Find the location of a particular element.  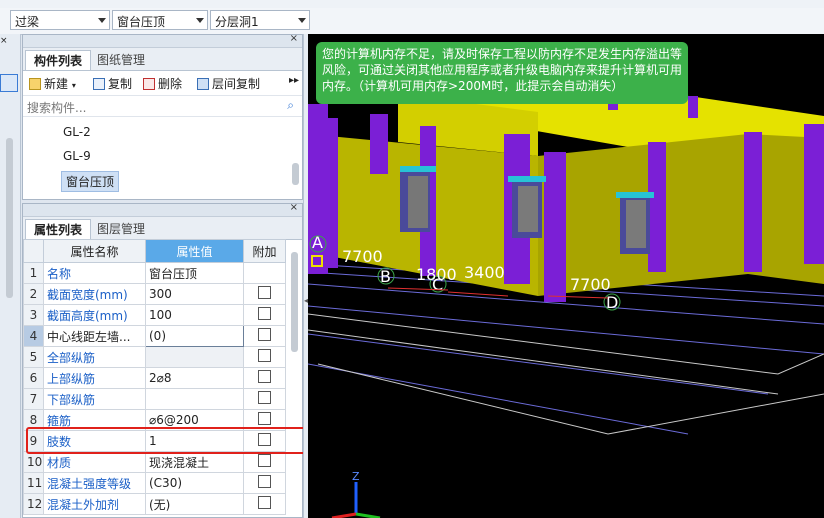

floor-copy-button: 层间复制 is located at coordinates (228, 83).